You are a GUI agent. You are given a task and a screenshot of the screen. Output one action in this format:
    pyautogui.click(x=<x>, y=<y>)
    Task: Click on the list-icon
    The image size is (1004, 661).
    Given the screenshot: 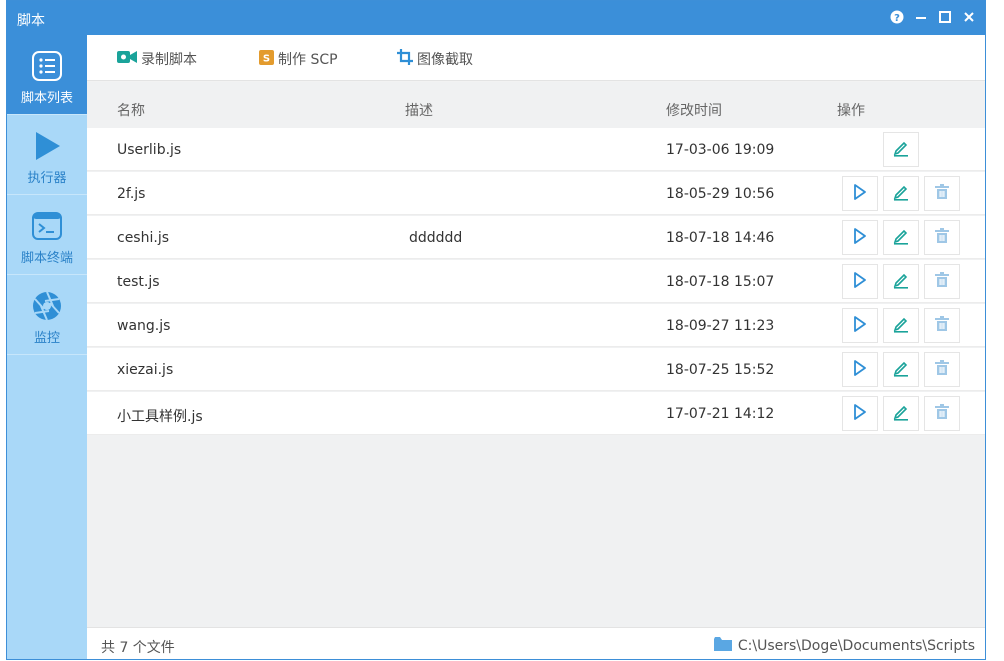 What is the action you would take?
    pyautogui.click(x=47, y=66)
    